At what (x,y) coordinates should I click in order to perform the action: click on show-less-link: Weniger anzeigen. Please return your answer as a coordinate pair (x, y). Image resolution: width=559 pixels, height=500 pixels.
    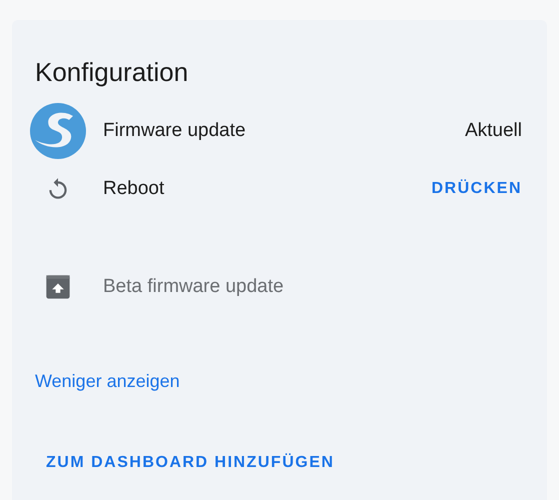
    Looking at the image, I should click on (107, 381).